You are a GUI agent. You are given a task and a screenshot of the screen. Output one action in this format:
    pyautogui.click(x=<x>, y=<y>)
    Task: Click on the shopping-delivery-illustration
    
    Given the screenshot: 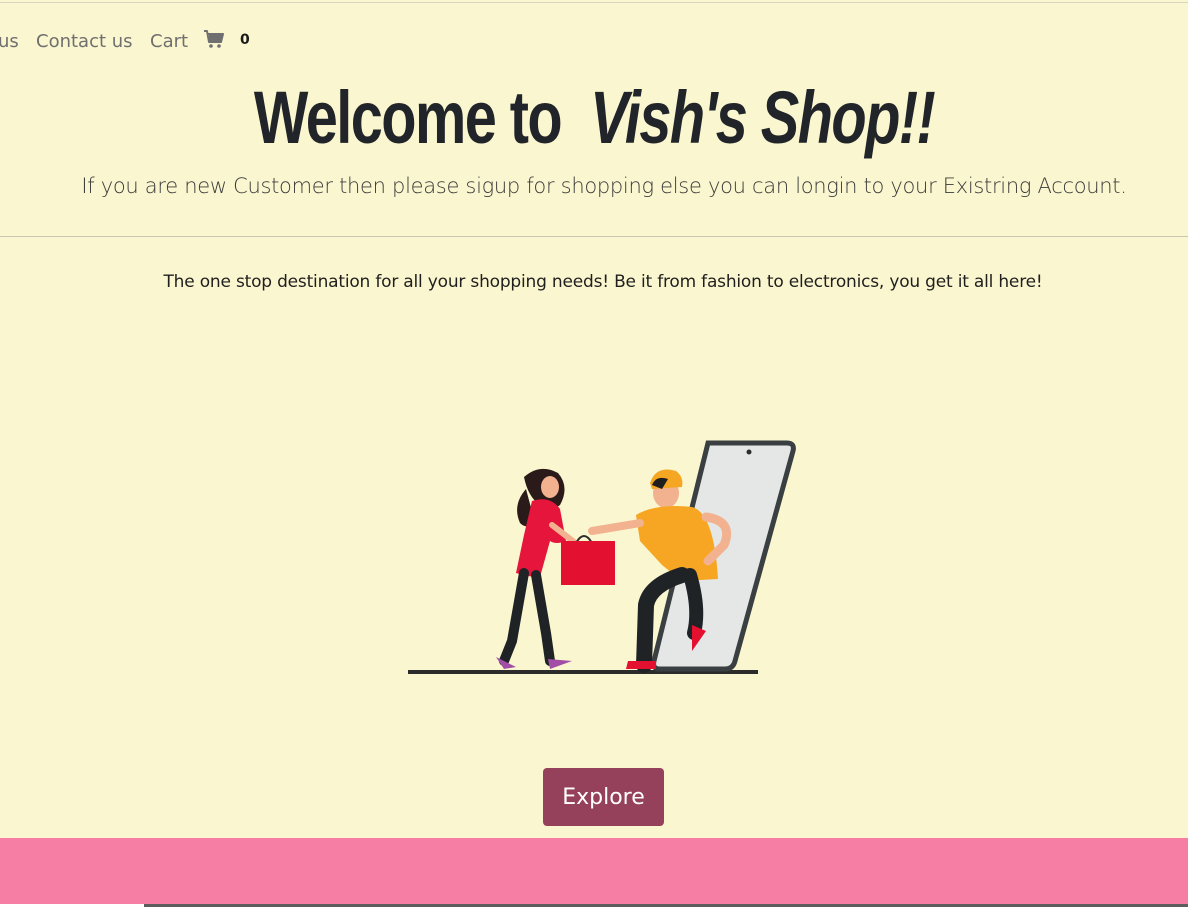 What is the action you would take?
    pyautogui.click(x=602, y=557)
    